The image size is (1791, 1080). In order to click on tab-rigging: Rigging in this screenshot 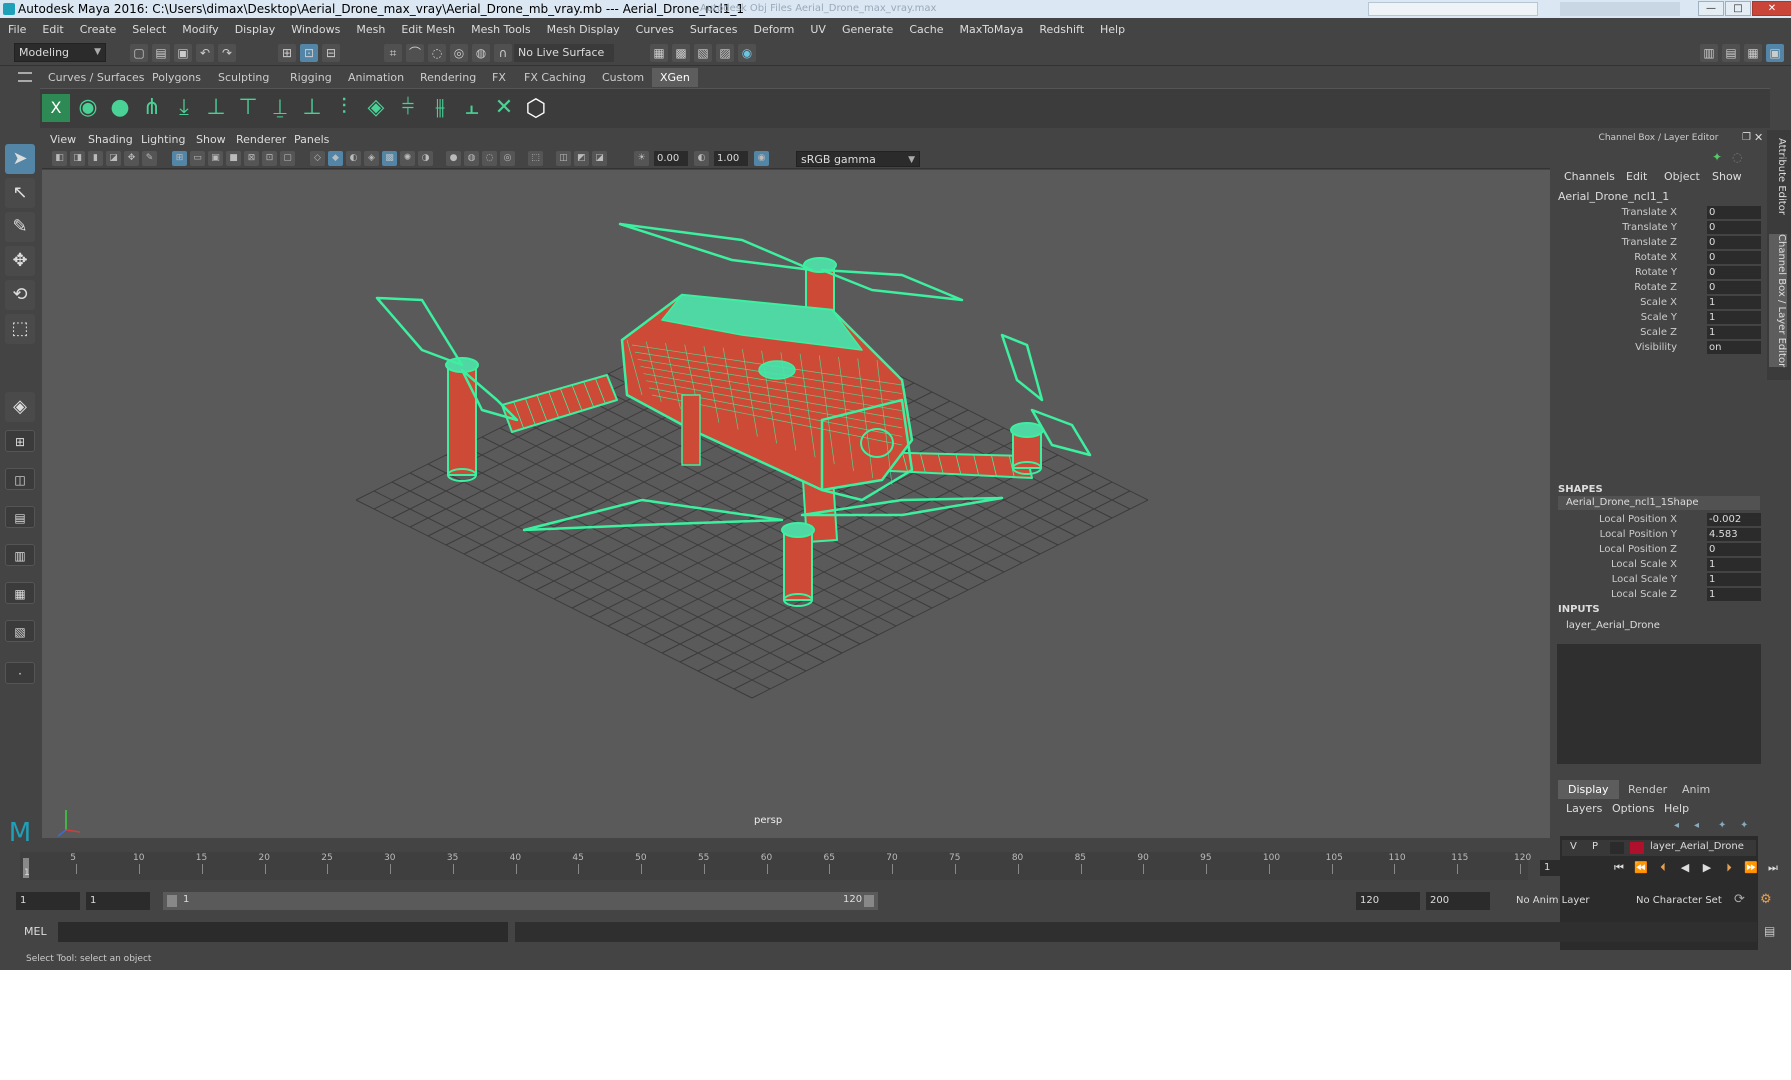, I will do `click(311, 77)`.